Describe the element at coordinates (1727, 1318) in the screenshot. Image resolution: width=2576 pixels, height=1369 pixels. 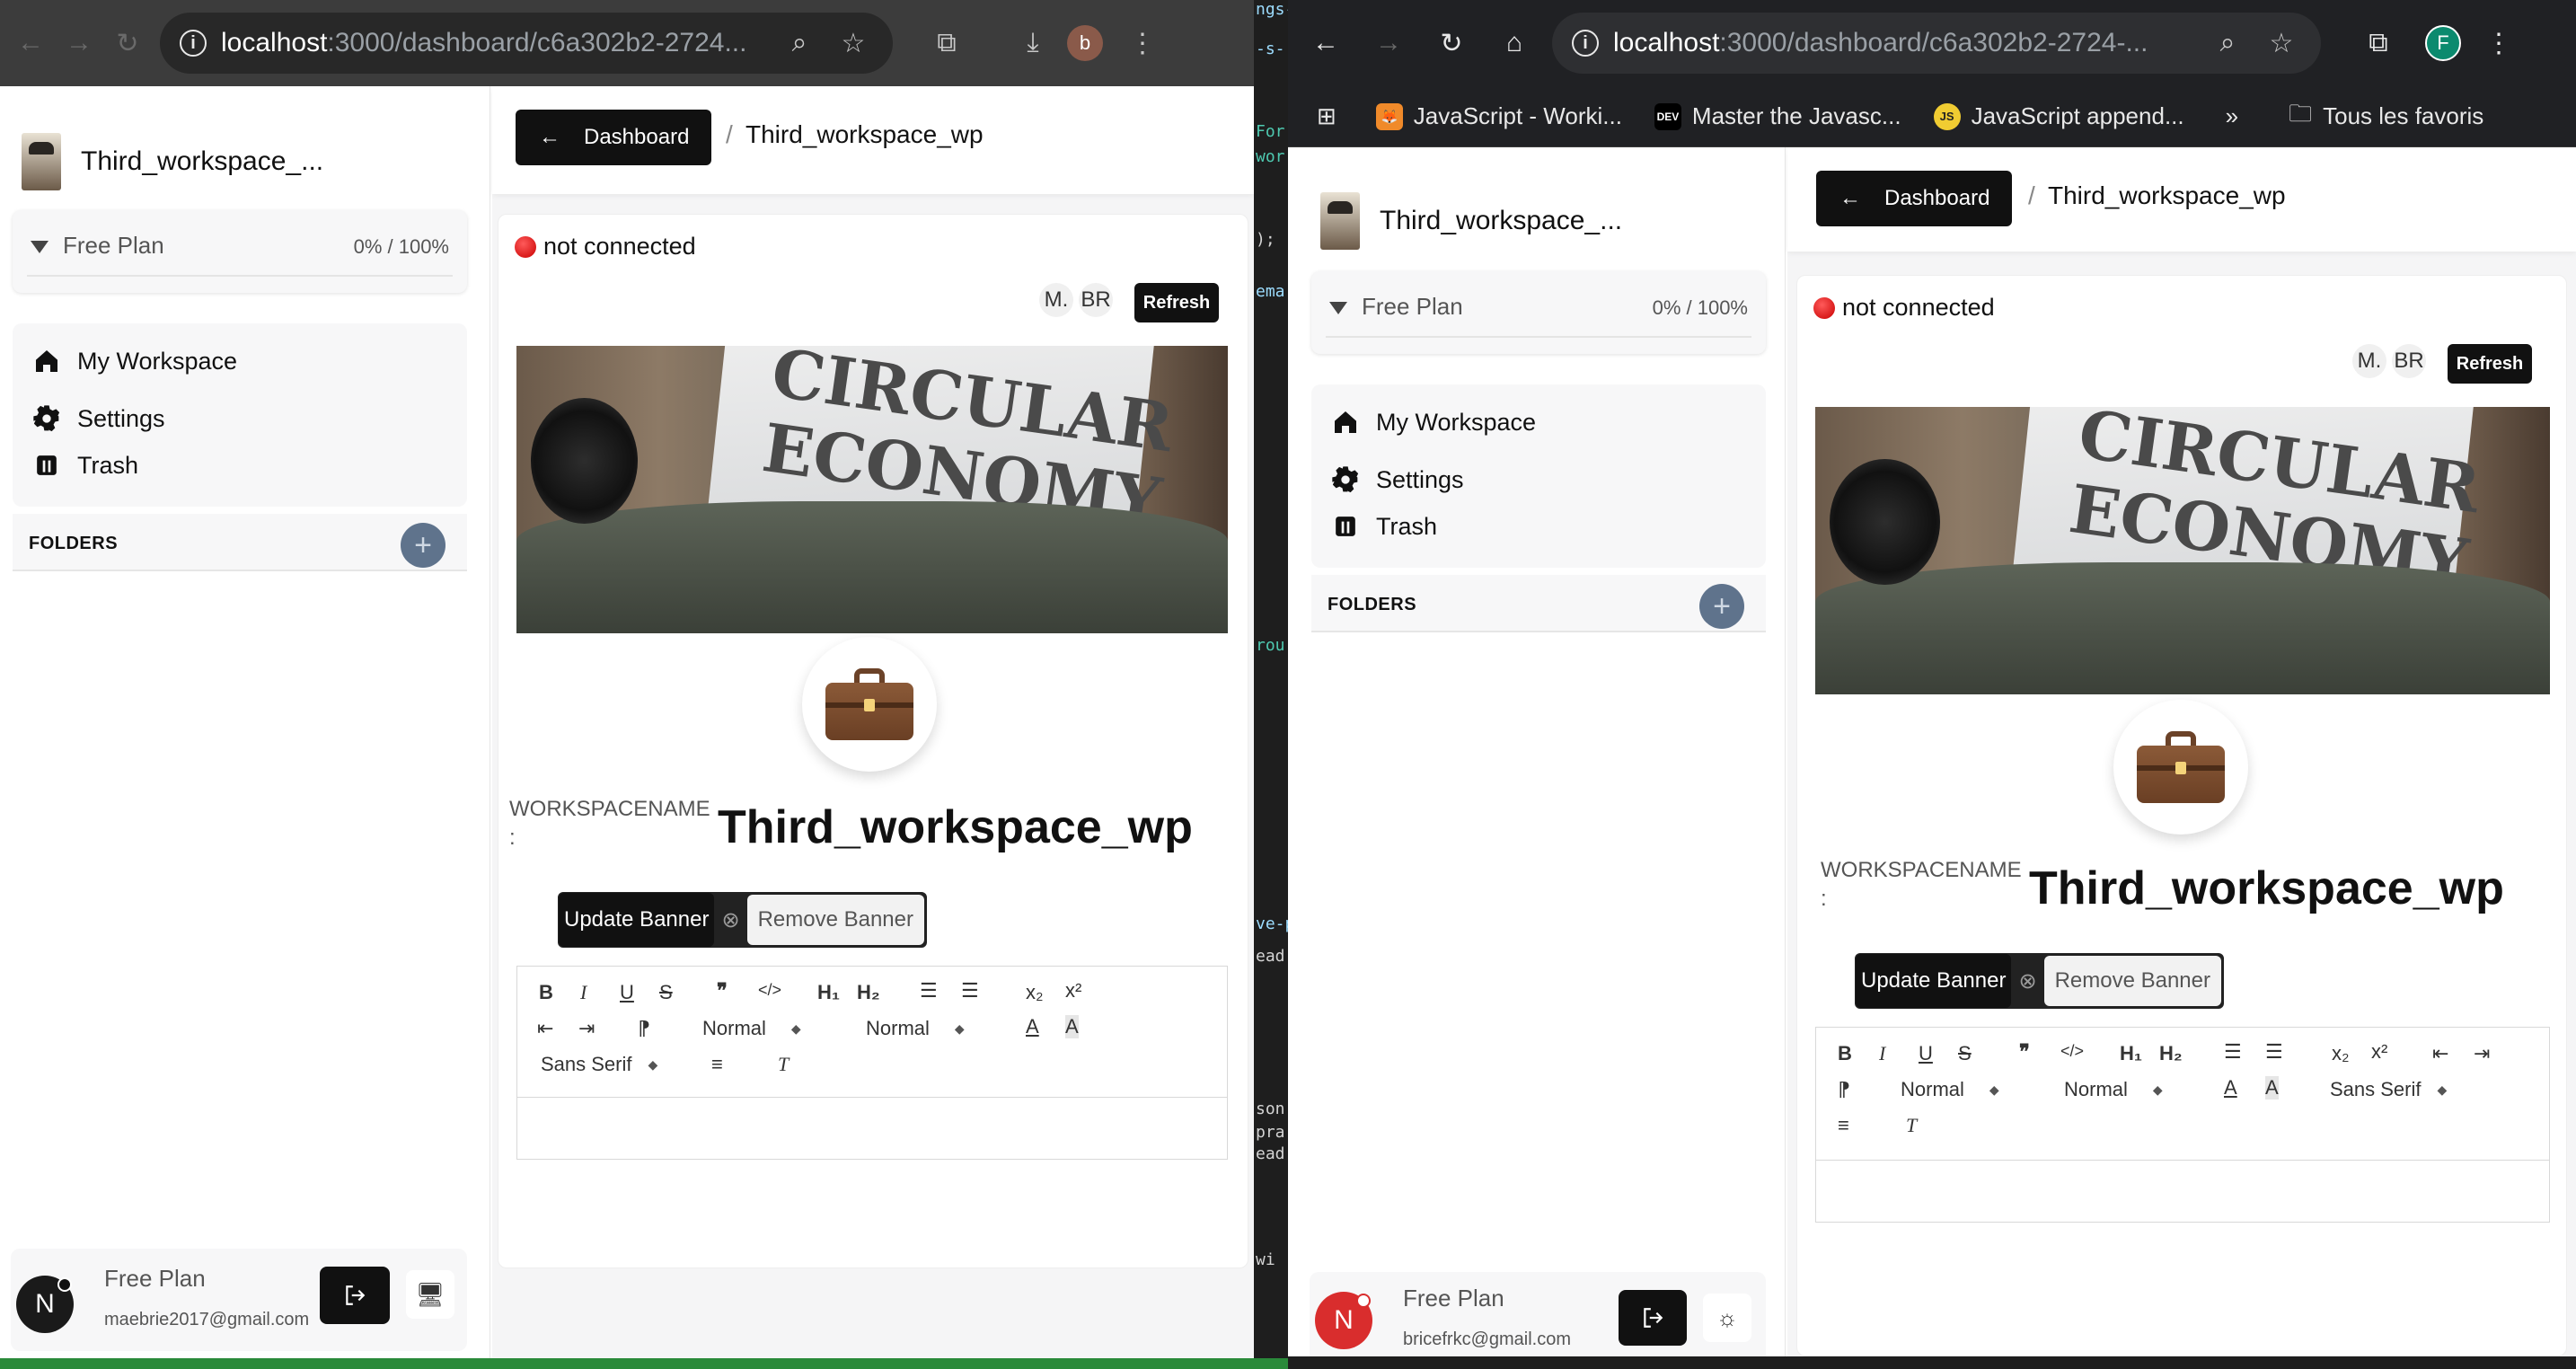
I see `theme-toggle-button: ☼` at that location.